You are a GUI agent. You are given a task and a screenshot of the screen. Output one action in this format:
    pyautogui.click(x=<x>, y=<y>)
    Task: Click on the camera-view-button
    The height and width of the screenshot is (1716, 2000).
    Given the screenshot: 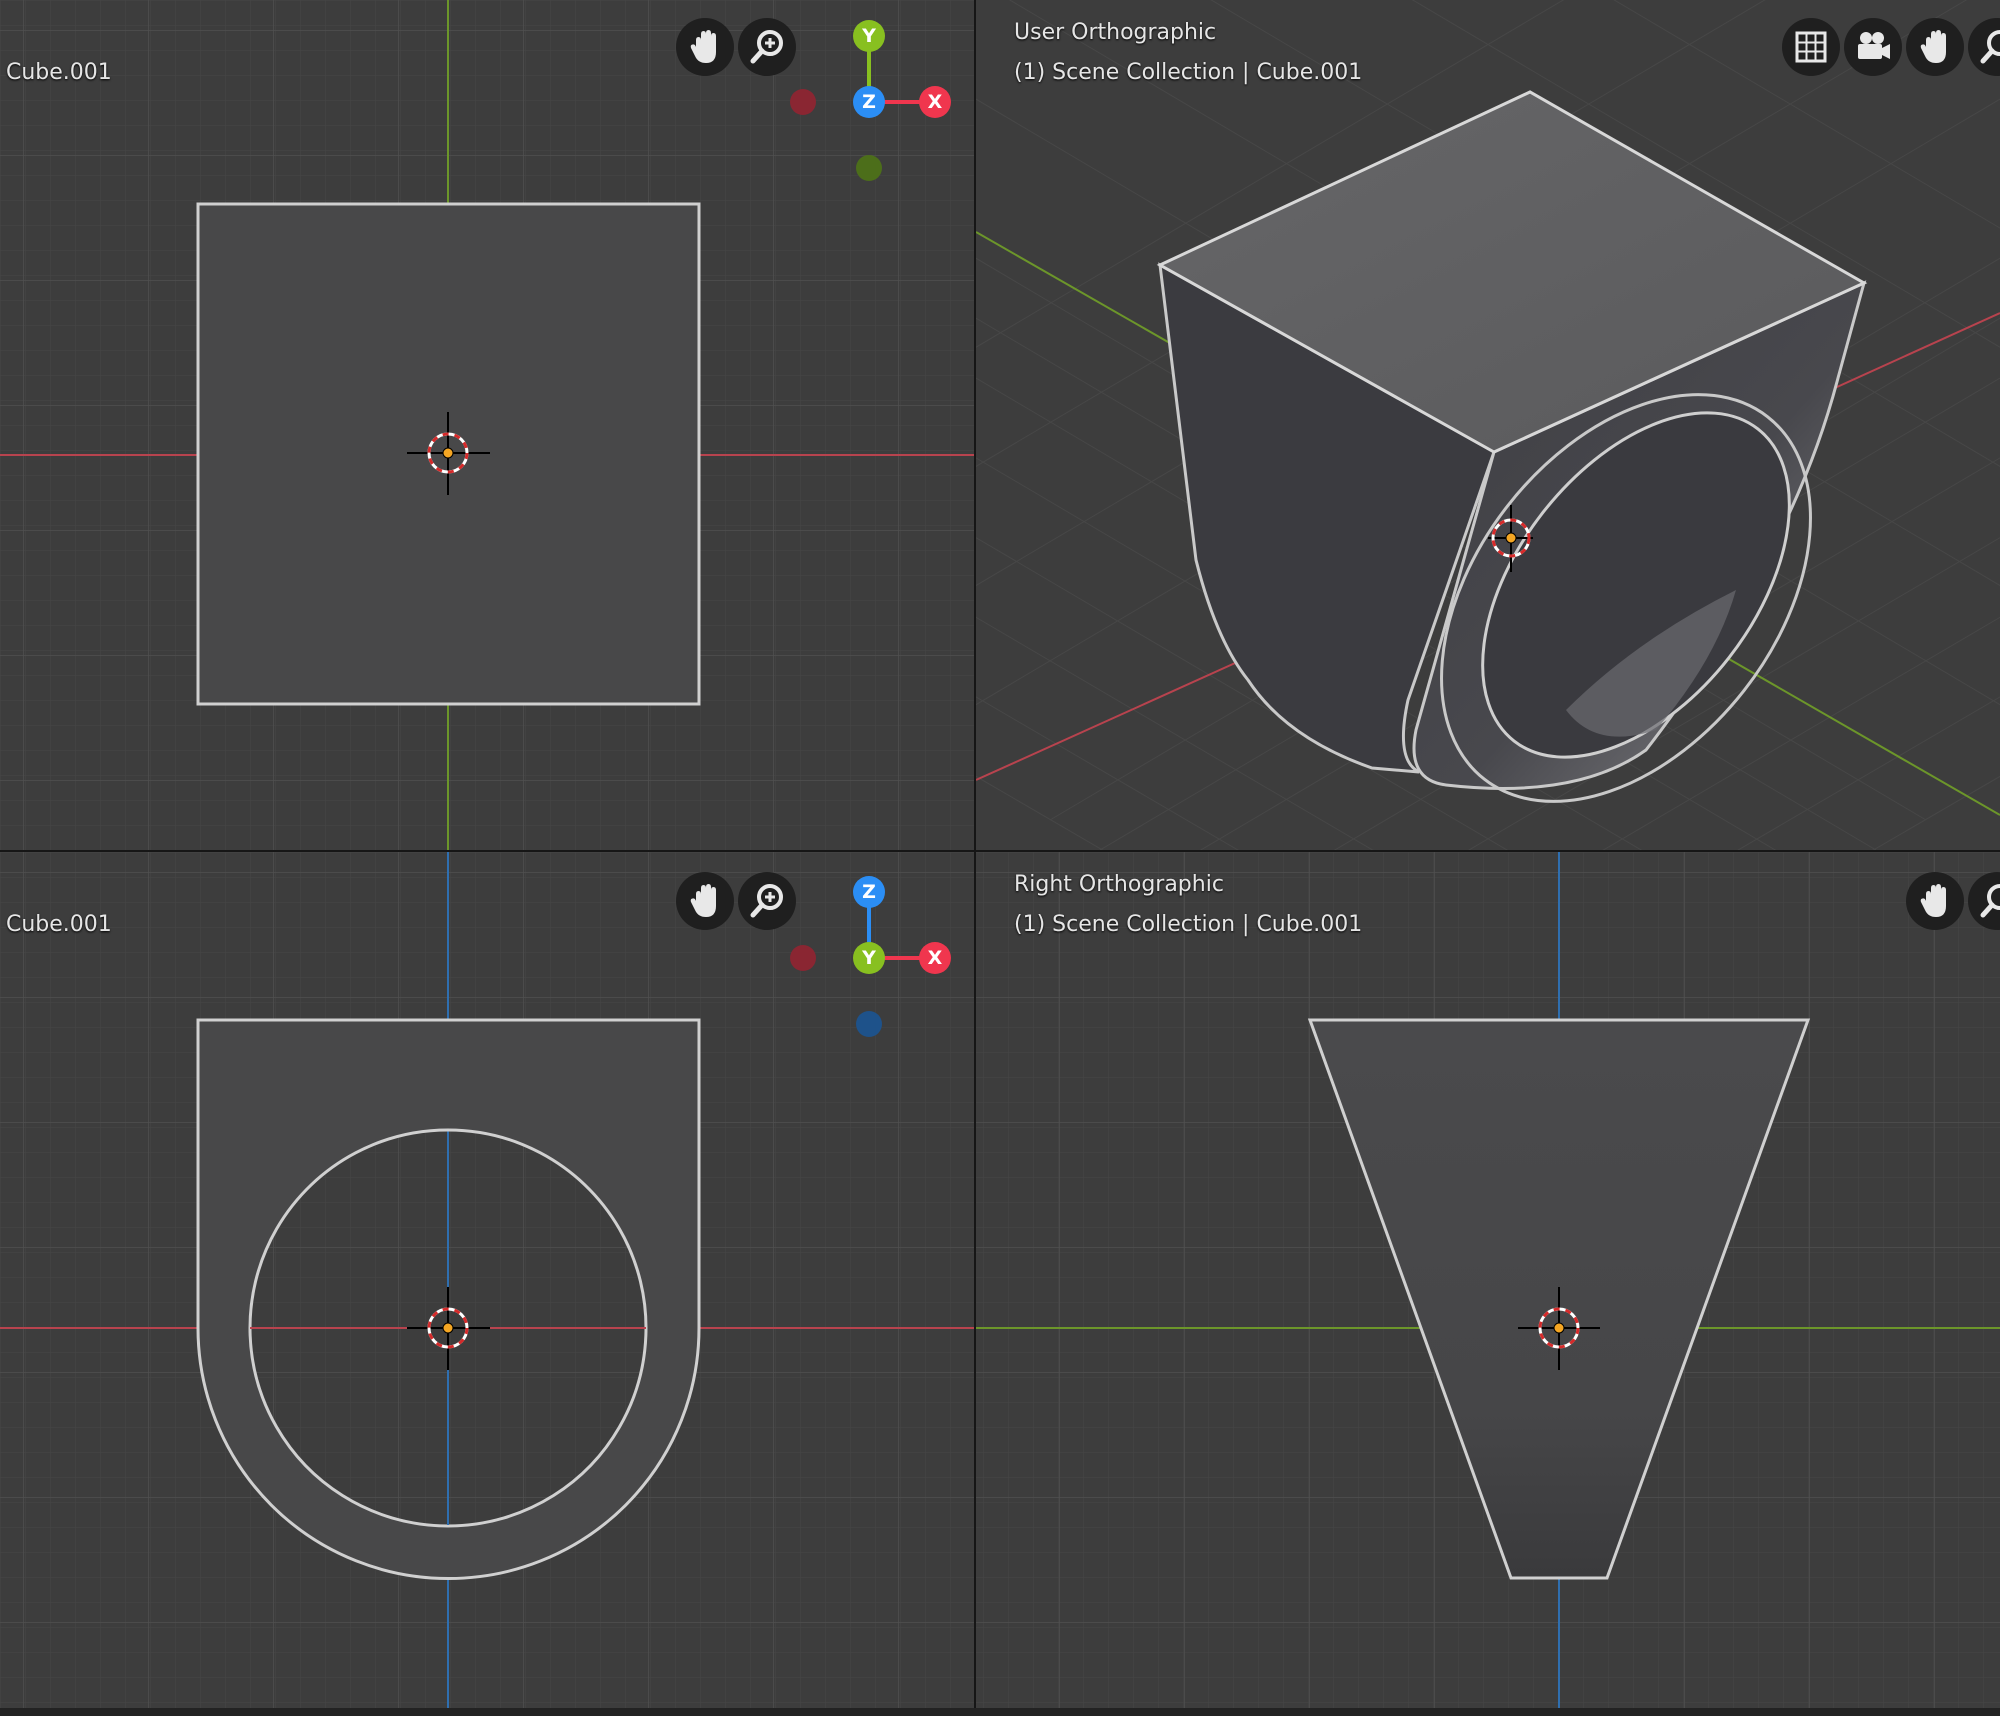 What is the action you would take?
    pyautogui.click(x=1873, y=47)
    